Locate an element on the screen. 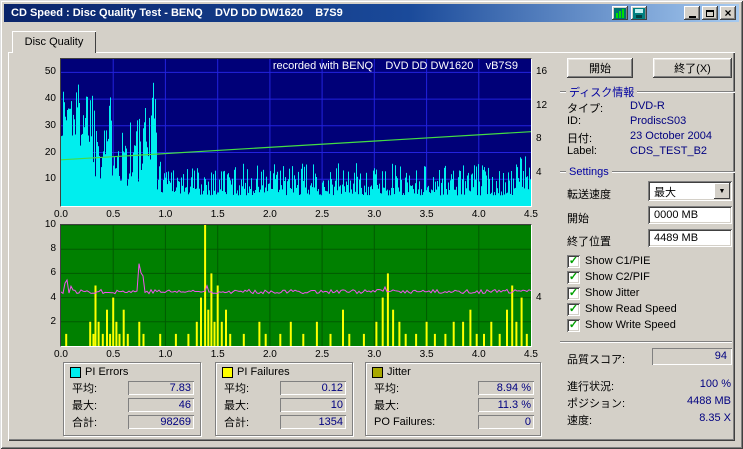 The height and width of the screenshot is (449, 743). stats-box-title: Jitter is located at coordinates (399, 372).